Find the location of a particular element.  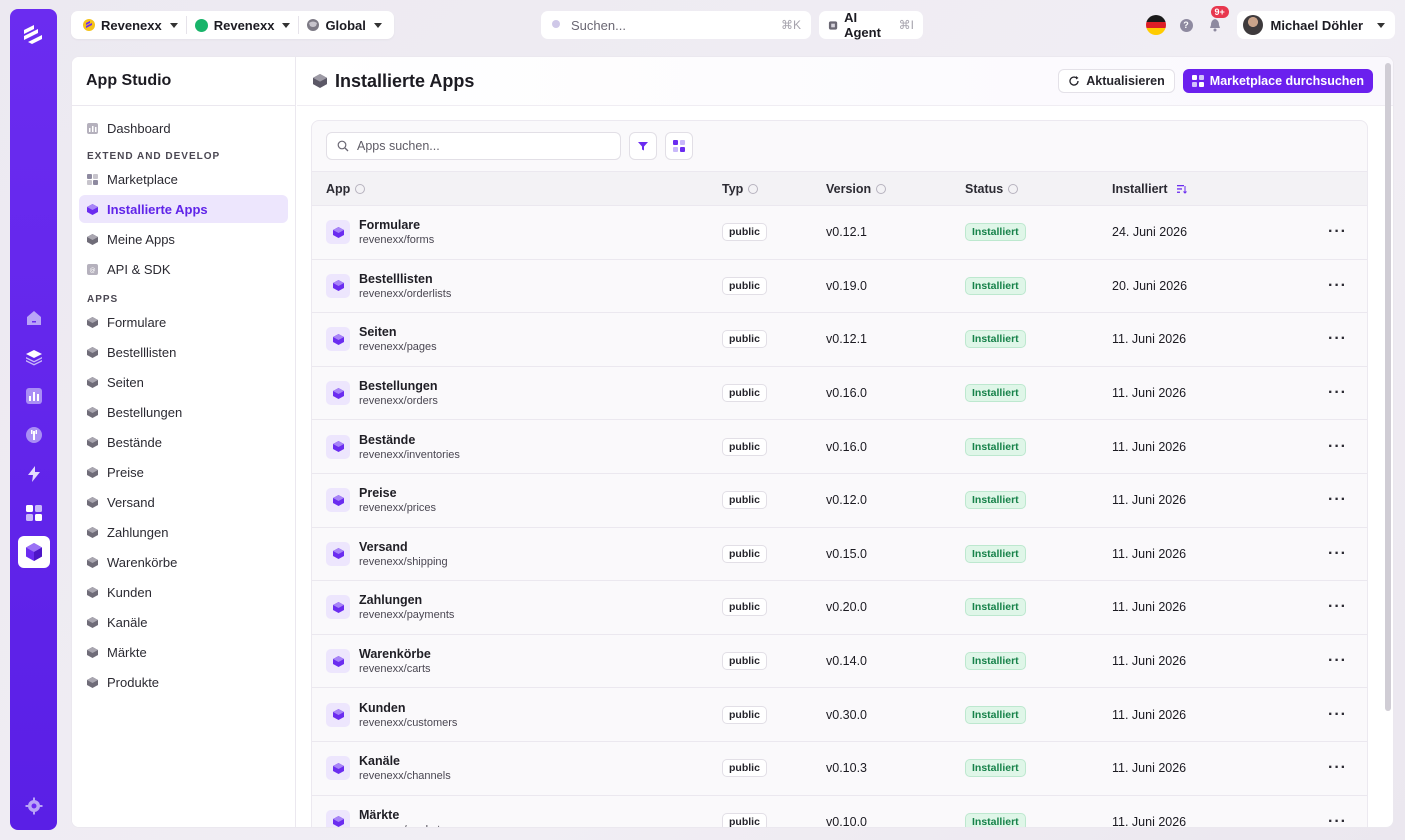

browse-marketplace-button: Marketplace durchsuchen is located at coordinates (1277, 81).